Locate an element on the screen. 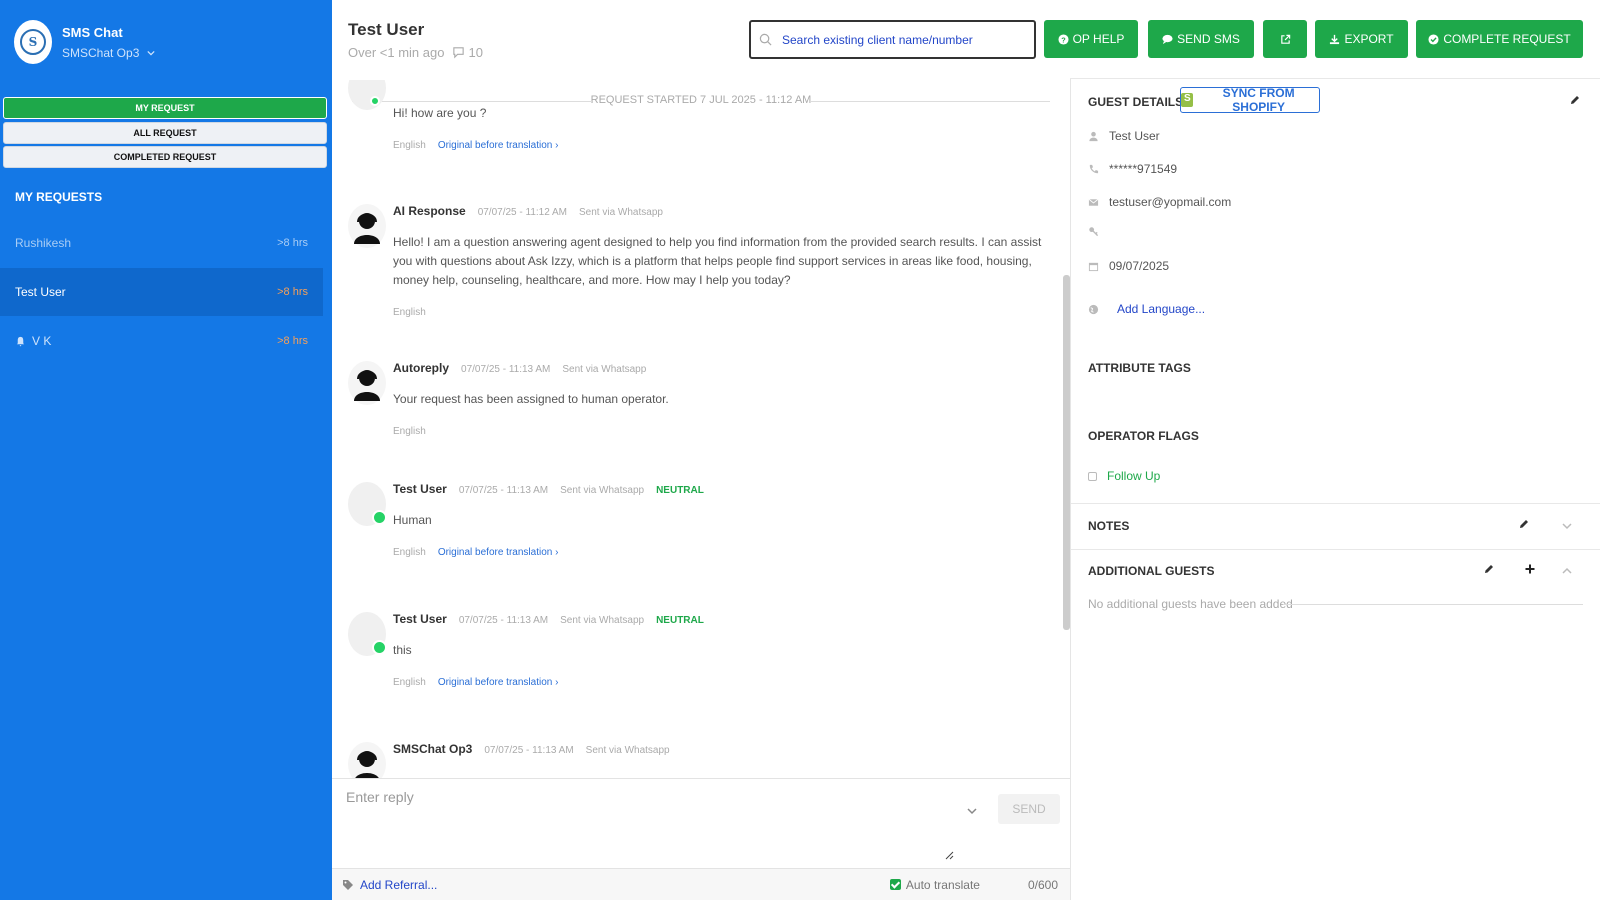 The height and width of the screenshot is (900, 1600). guest-email-row: testuser@yopmail.com is located at coordinates (1159, 202).